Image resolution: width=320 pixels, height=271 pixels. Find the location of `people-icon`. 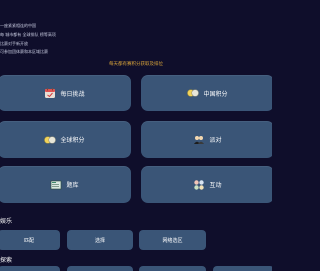

people-icon is located at coordinates (199, 140).